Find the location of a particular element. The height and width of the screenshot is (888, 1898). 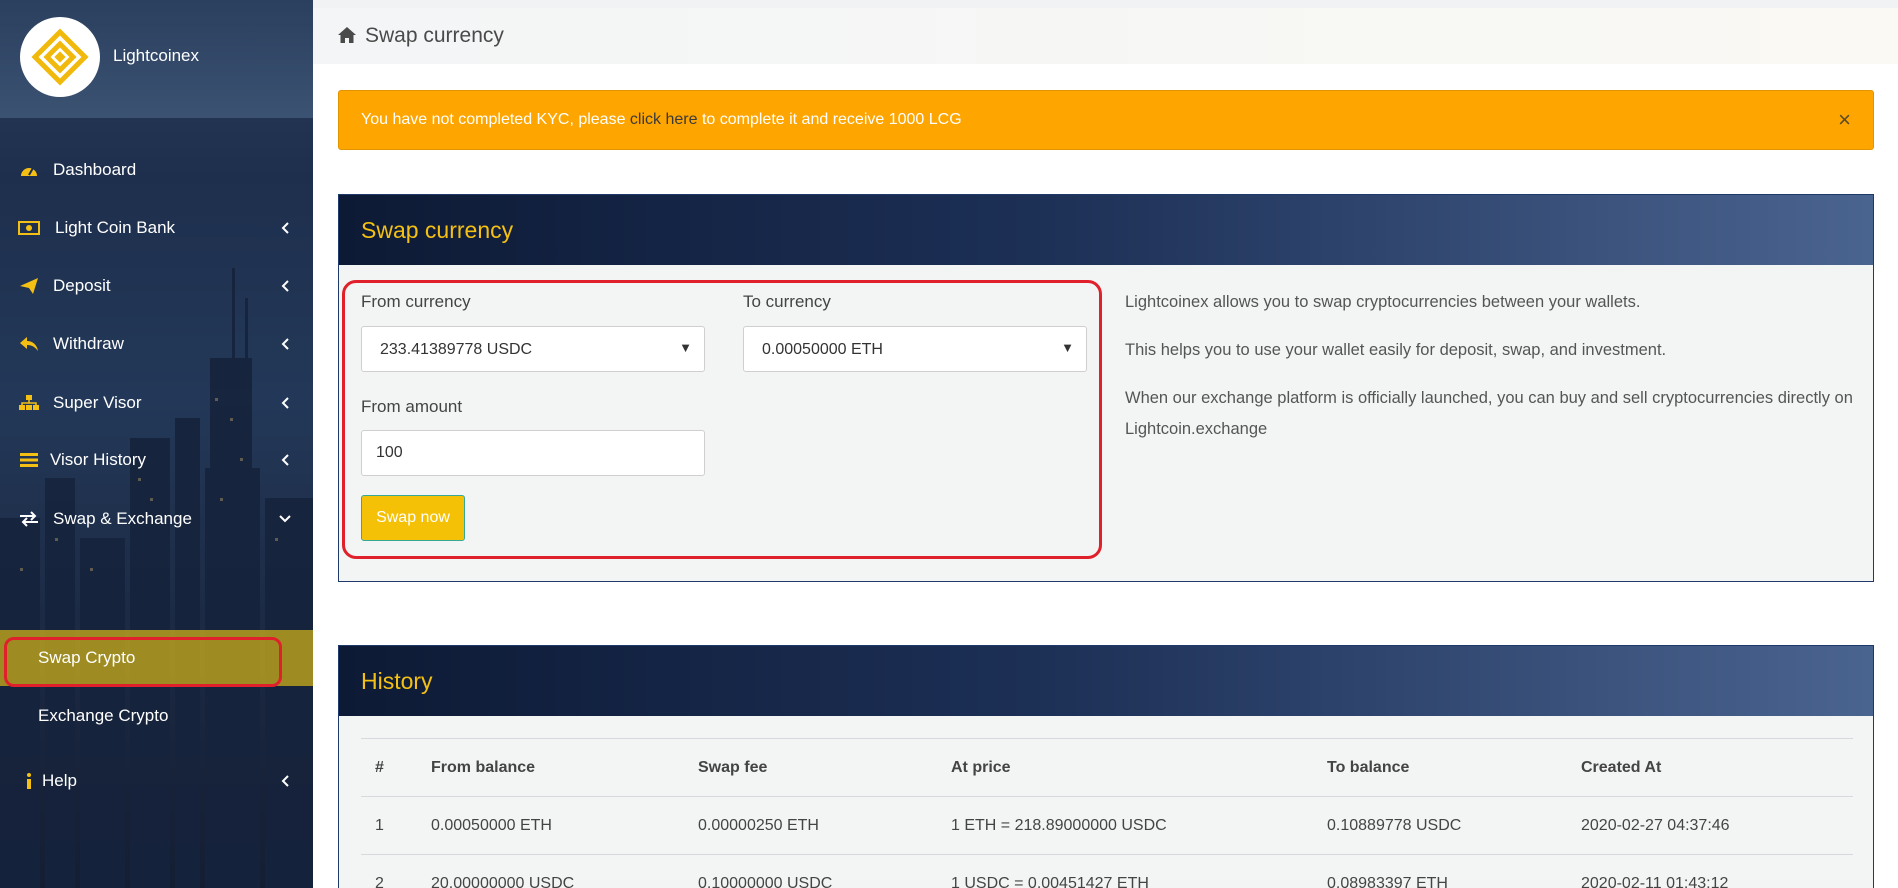

sidebar-item-label: Withdraw is located at coordinates (88, 343).